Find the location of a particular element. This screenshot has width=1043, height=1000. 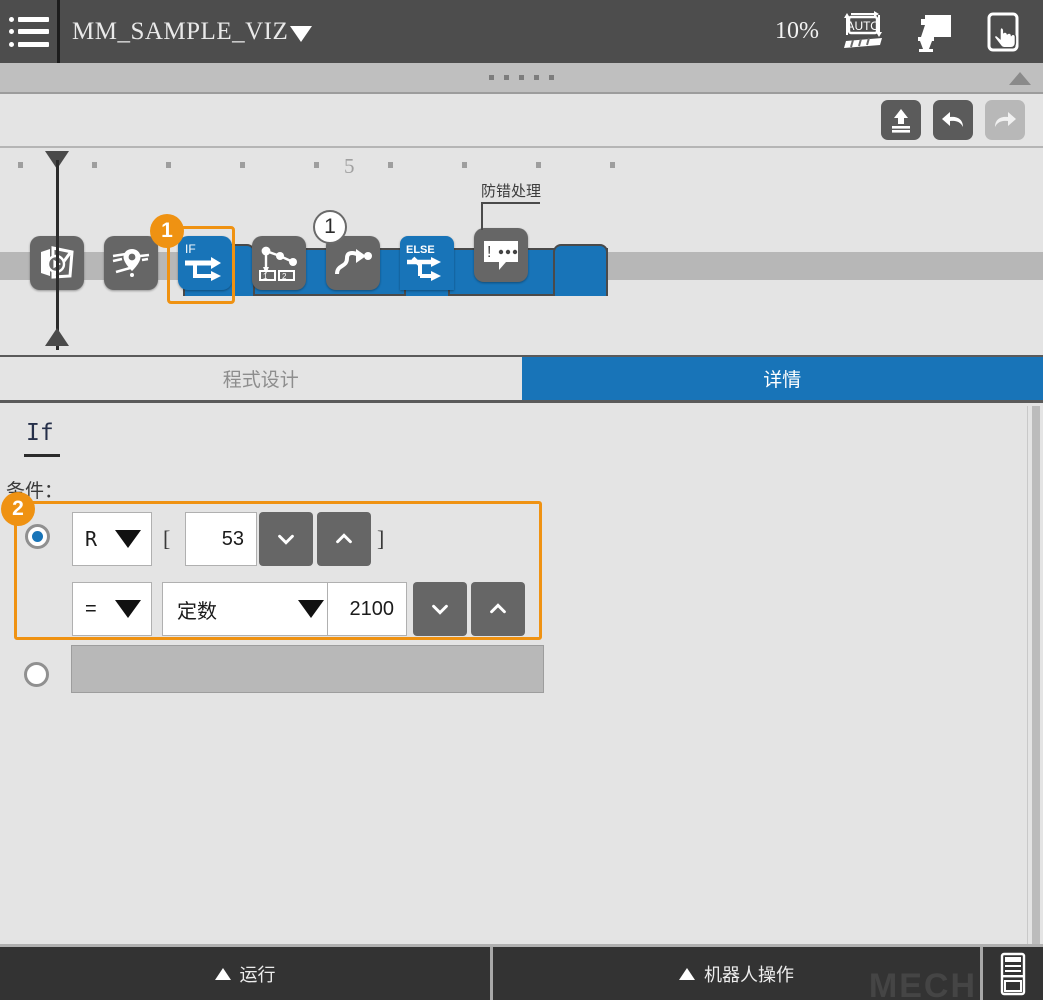

move-to-point-node is located at coordinates (353, 263).